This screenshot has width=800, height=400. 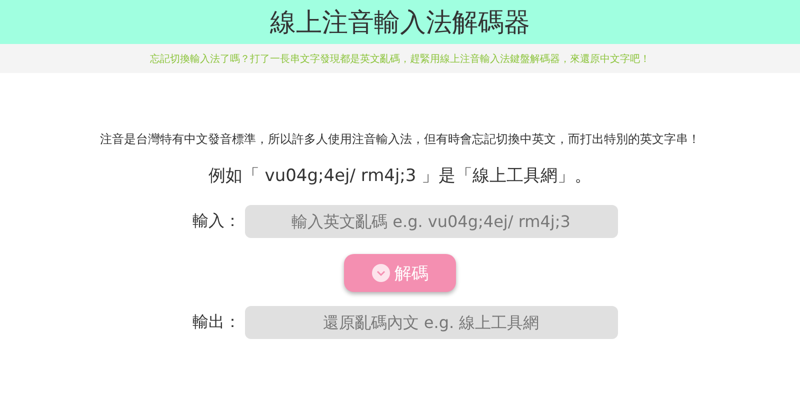 What do you see at coordinates (431, 322) in the screenshot?
I see `output-field: 還原亂碼內文 e.g. 線上工具網` at bounding box center [431, 322].